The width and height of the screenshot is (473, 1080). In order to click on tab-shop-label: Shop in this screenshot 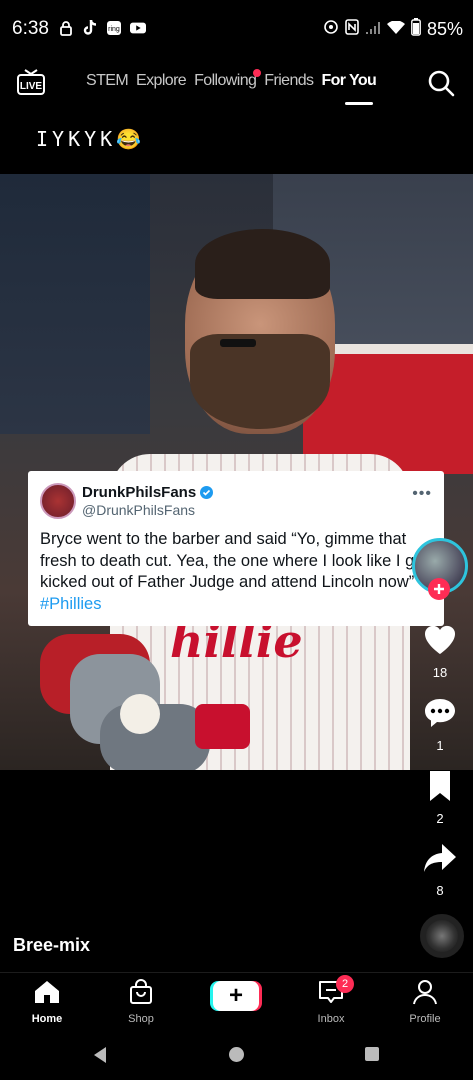, I will do `click(141, 1019)`.